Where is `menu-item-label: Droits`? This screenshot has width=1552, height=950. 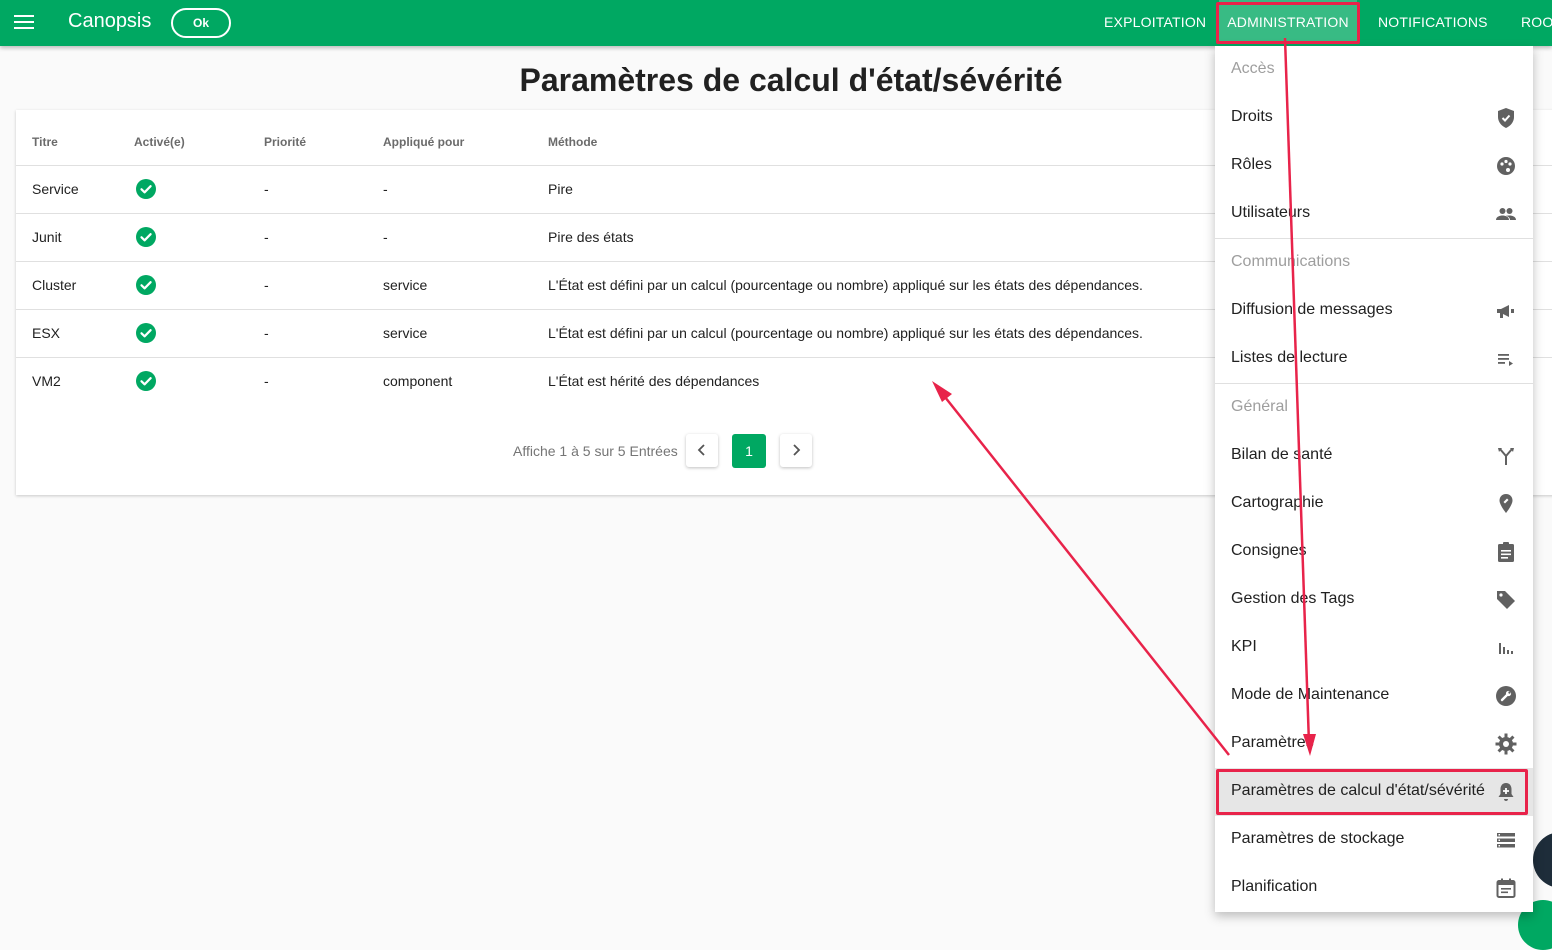
menu-item-label: Droits is located at coordinates (1252, 116).